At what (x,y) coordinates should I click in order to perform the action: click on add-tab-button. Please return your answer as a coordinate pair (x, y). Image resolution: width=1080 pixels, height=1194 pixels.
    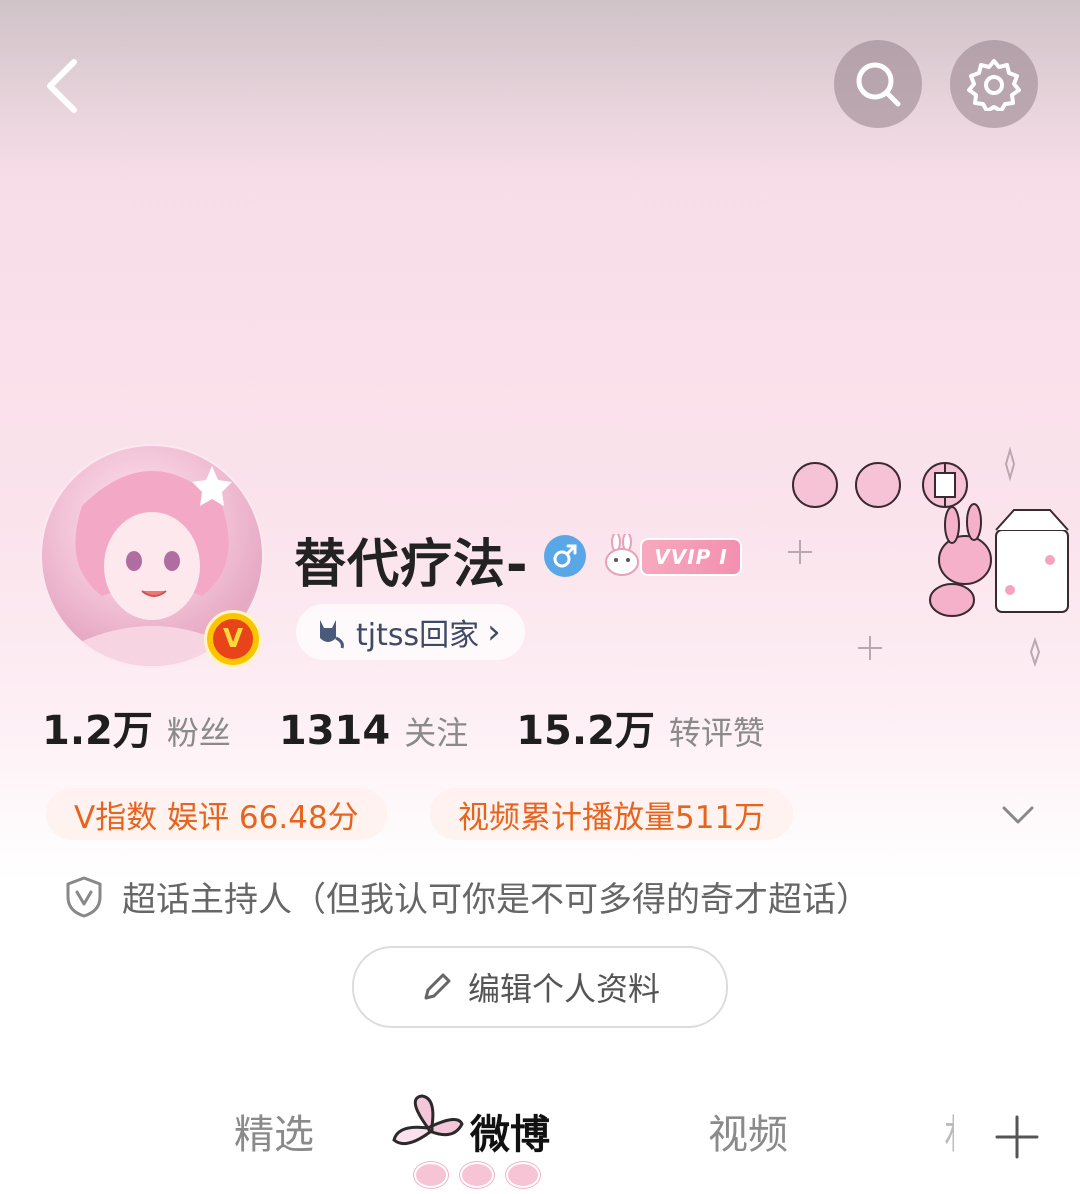
    Looking at the image, I should click on (1017, 1137).